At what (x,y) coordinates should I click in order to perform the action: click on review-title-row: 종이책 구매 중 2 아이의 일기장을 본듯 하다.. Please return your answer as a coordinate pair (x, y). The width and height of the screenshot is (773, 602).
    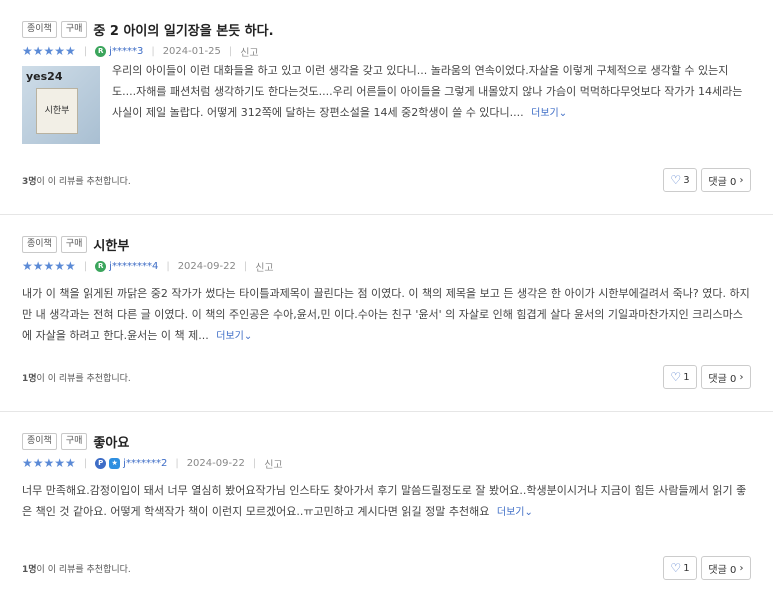
    Looking at the image, I should click on (386, 20).